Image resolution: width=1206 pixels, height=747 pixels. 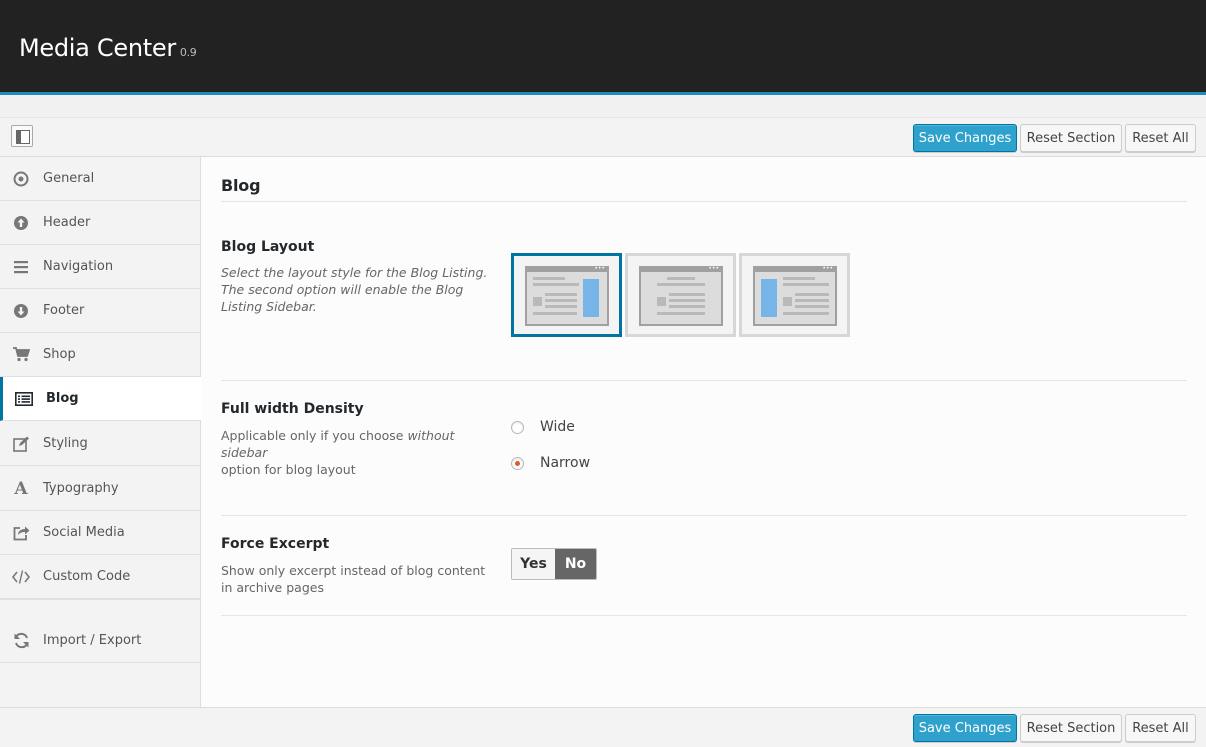 What do you see at coordinates (100, 355) in the screenshot?
I see `sidebar-item-shop: Shop` at bounding box center [100, 355].